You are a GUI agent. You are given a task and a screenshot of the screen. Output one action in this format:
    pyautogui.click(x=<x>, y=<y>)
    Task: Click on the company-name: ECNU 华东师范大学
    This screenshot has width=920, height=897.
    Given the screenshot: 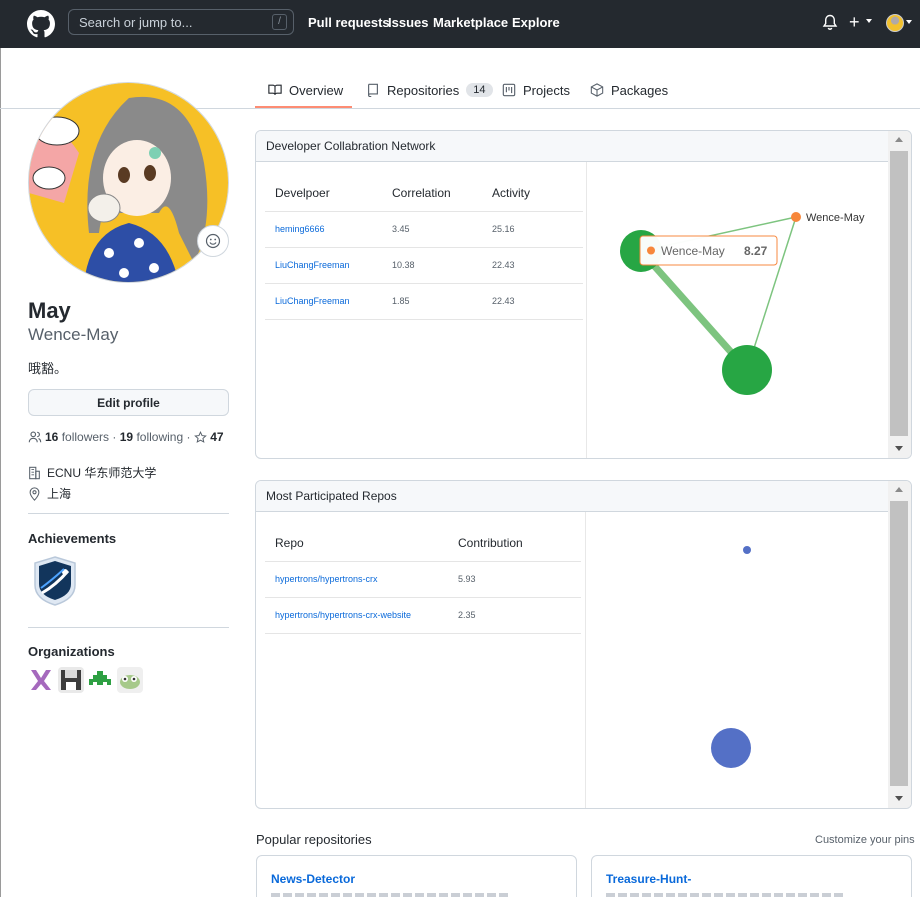 What is the action you would take?
    pyautogui.click(x=102, y=473)
    